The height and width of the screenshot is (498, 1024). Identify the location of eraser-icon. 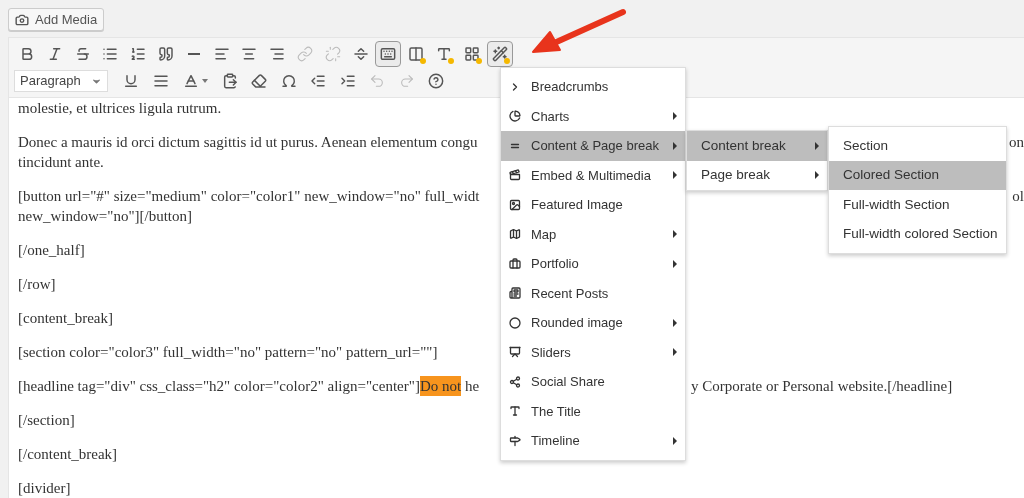
(259, 81).